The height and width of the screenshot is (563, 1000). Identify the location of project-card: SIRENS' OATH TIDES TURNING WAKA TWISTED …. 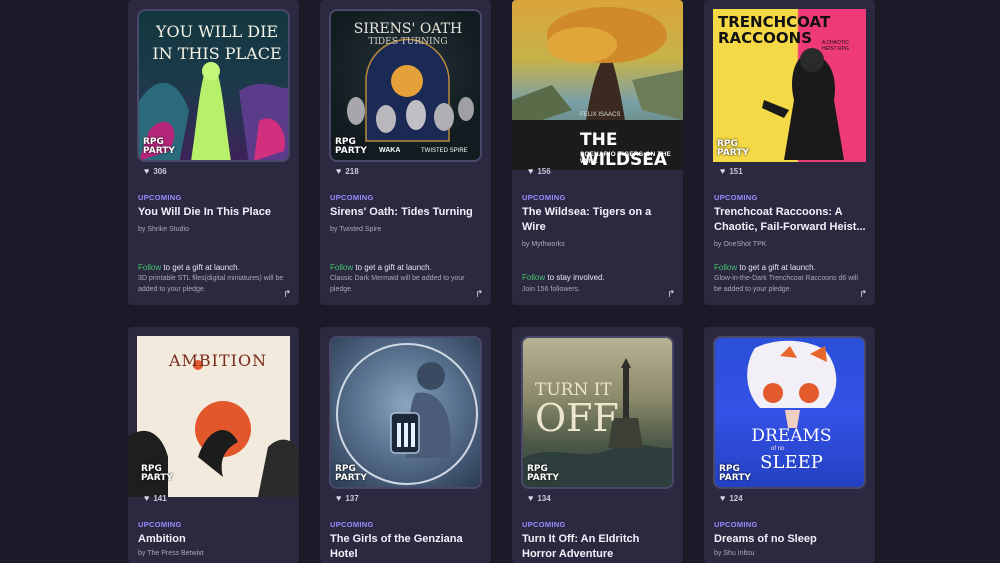
(405, 152).